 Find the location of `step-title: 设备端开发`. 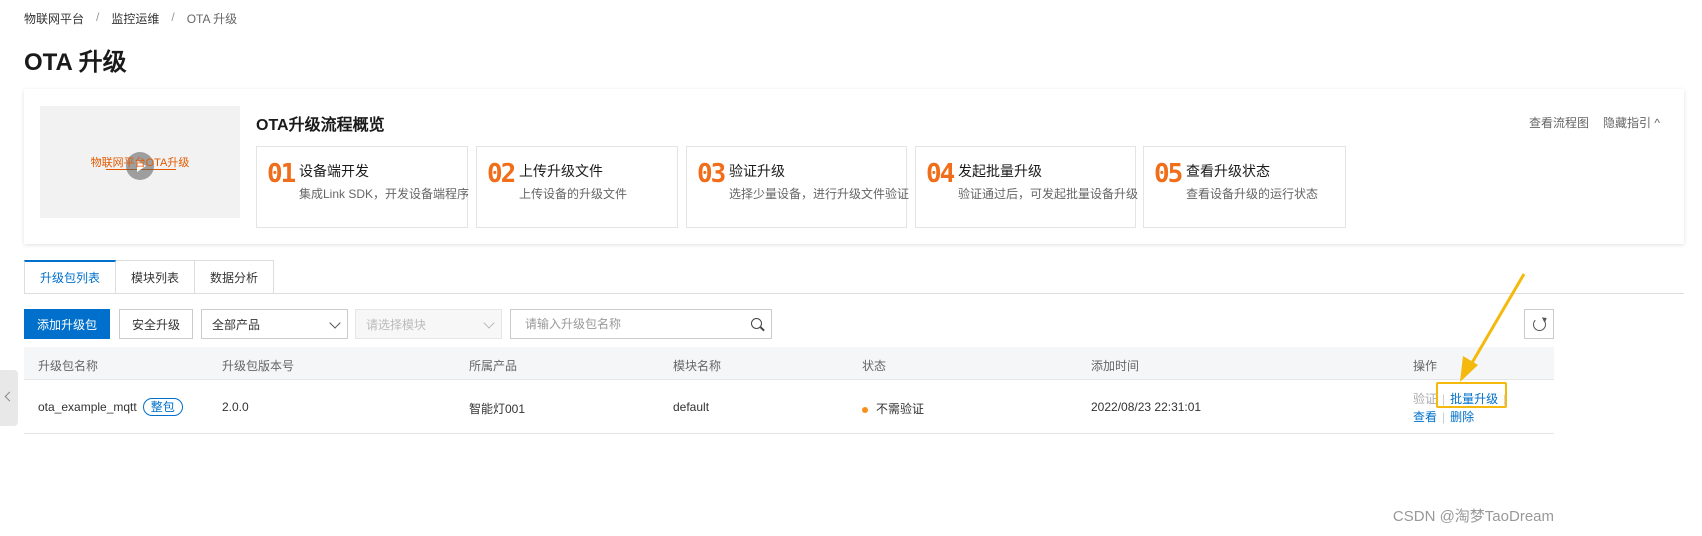

step-title: 设备端开发 is located at coordinates (334, 171).